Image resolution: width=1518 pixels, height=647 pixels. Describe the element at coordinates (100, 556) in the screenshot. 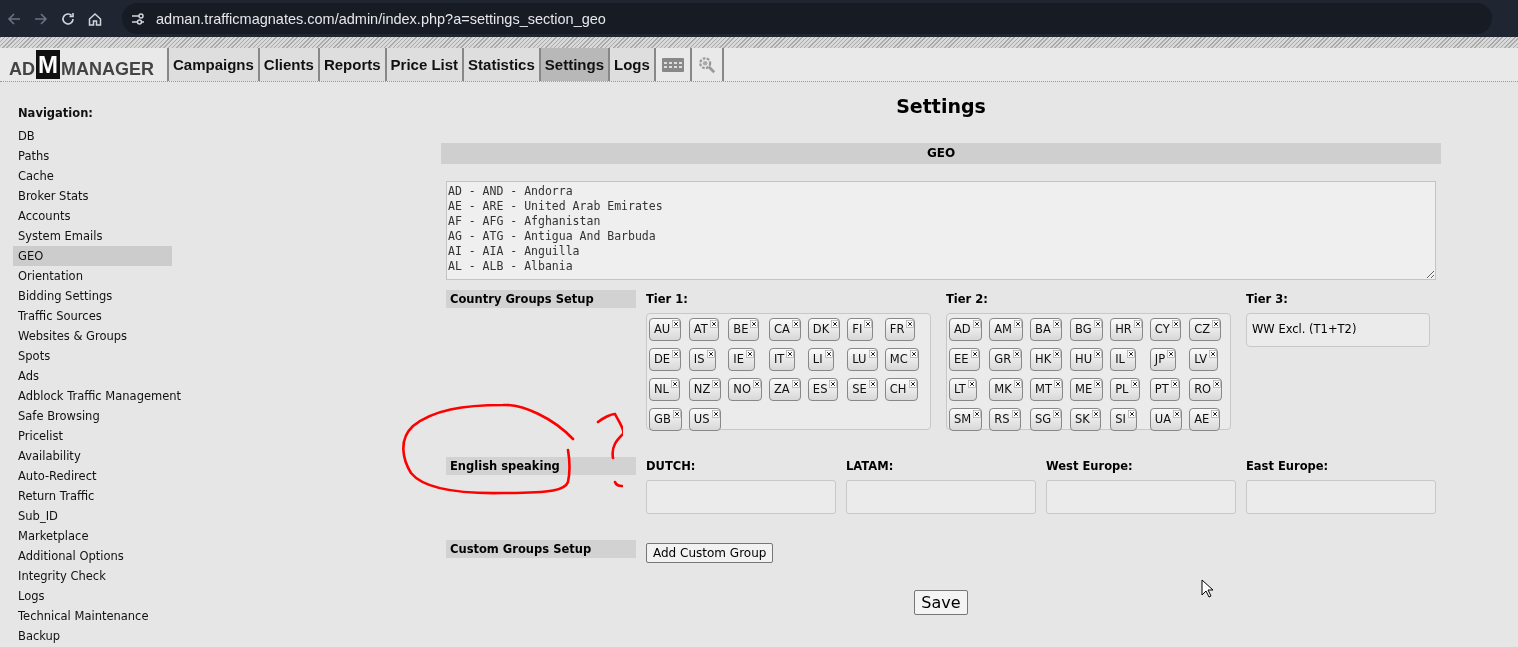

I see `sidebar-item: Additional Options` at that location.